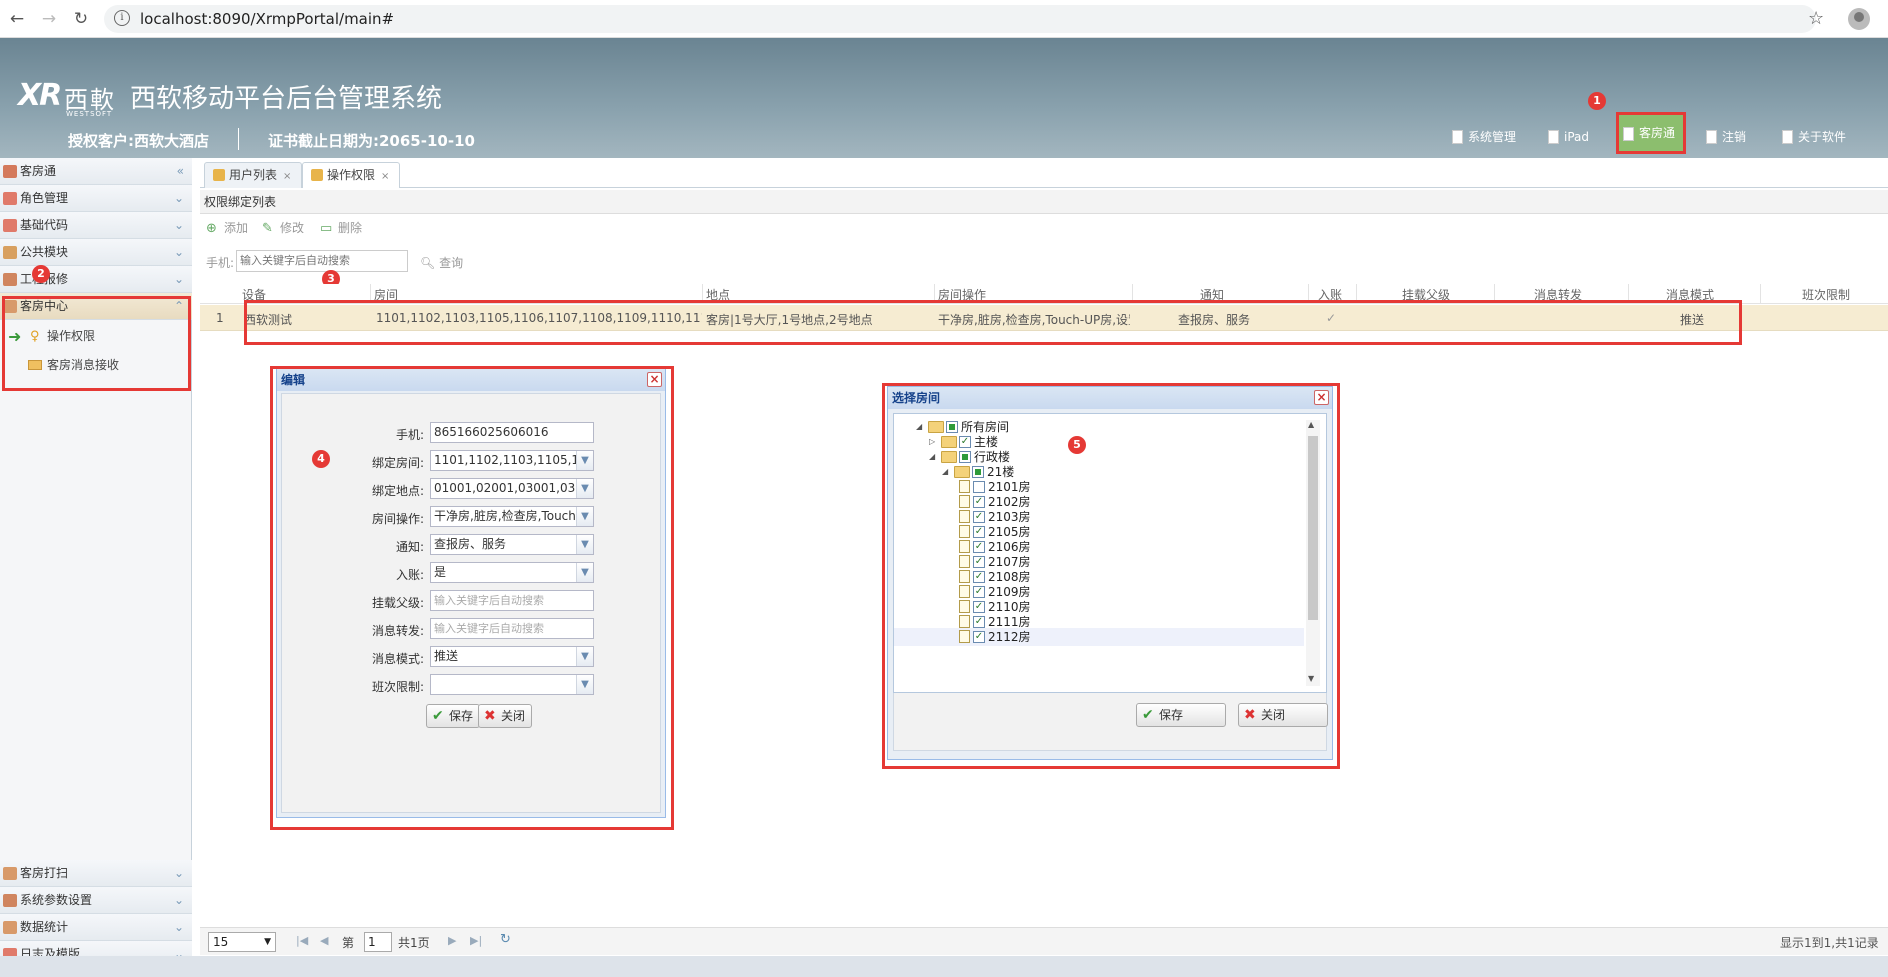 This screenshot has height=977, width=1888. What do you see at coordinates (1727, 137) in the screenshot?
I see `logout-button: 注销` at bounding box center [1727, 137].